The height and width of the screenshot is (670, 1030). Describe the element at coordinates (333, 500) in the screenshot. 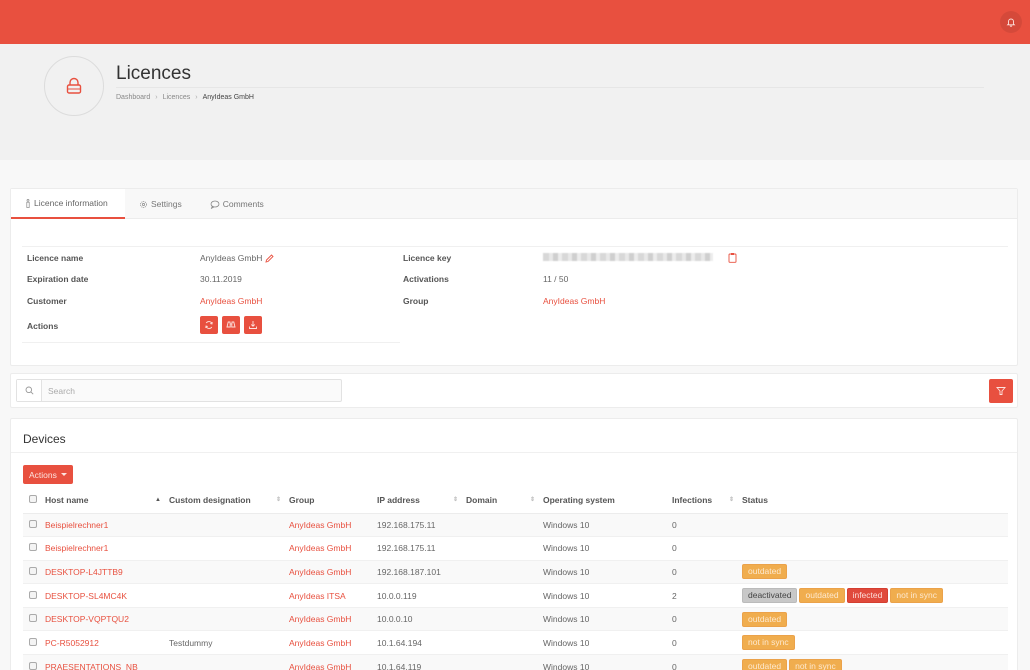

I see `column-group: Group` at that location.